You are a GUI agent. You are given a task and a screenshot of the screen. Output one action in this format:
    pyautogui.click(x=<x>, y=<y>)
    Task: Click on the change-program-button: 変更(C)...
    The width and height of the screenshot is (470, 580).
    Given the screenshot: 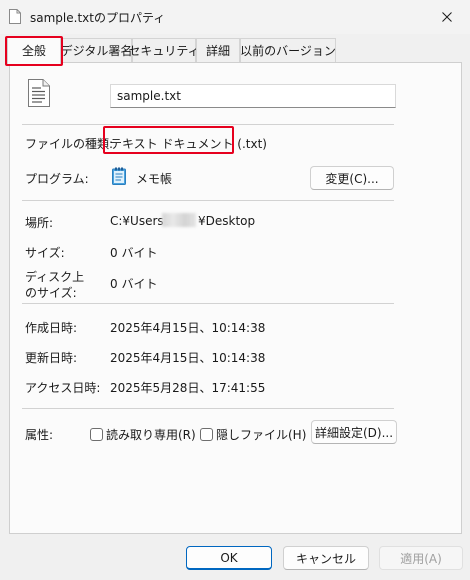 What is the action you would take?
    pyautogui.click(x=352, y=178)
    